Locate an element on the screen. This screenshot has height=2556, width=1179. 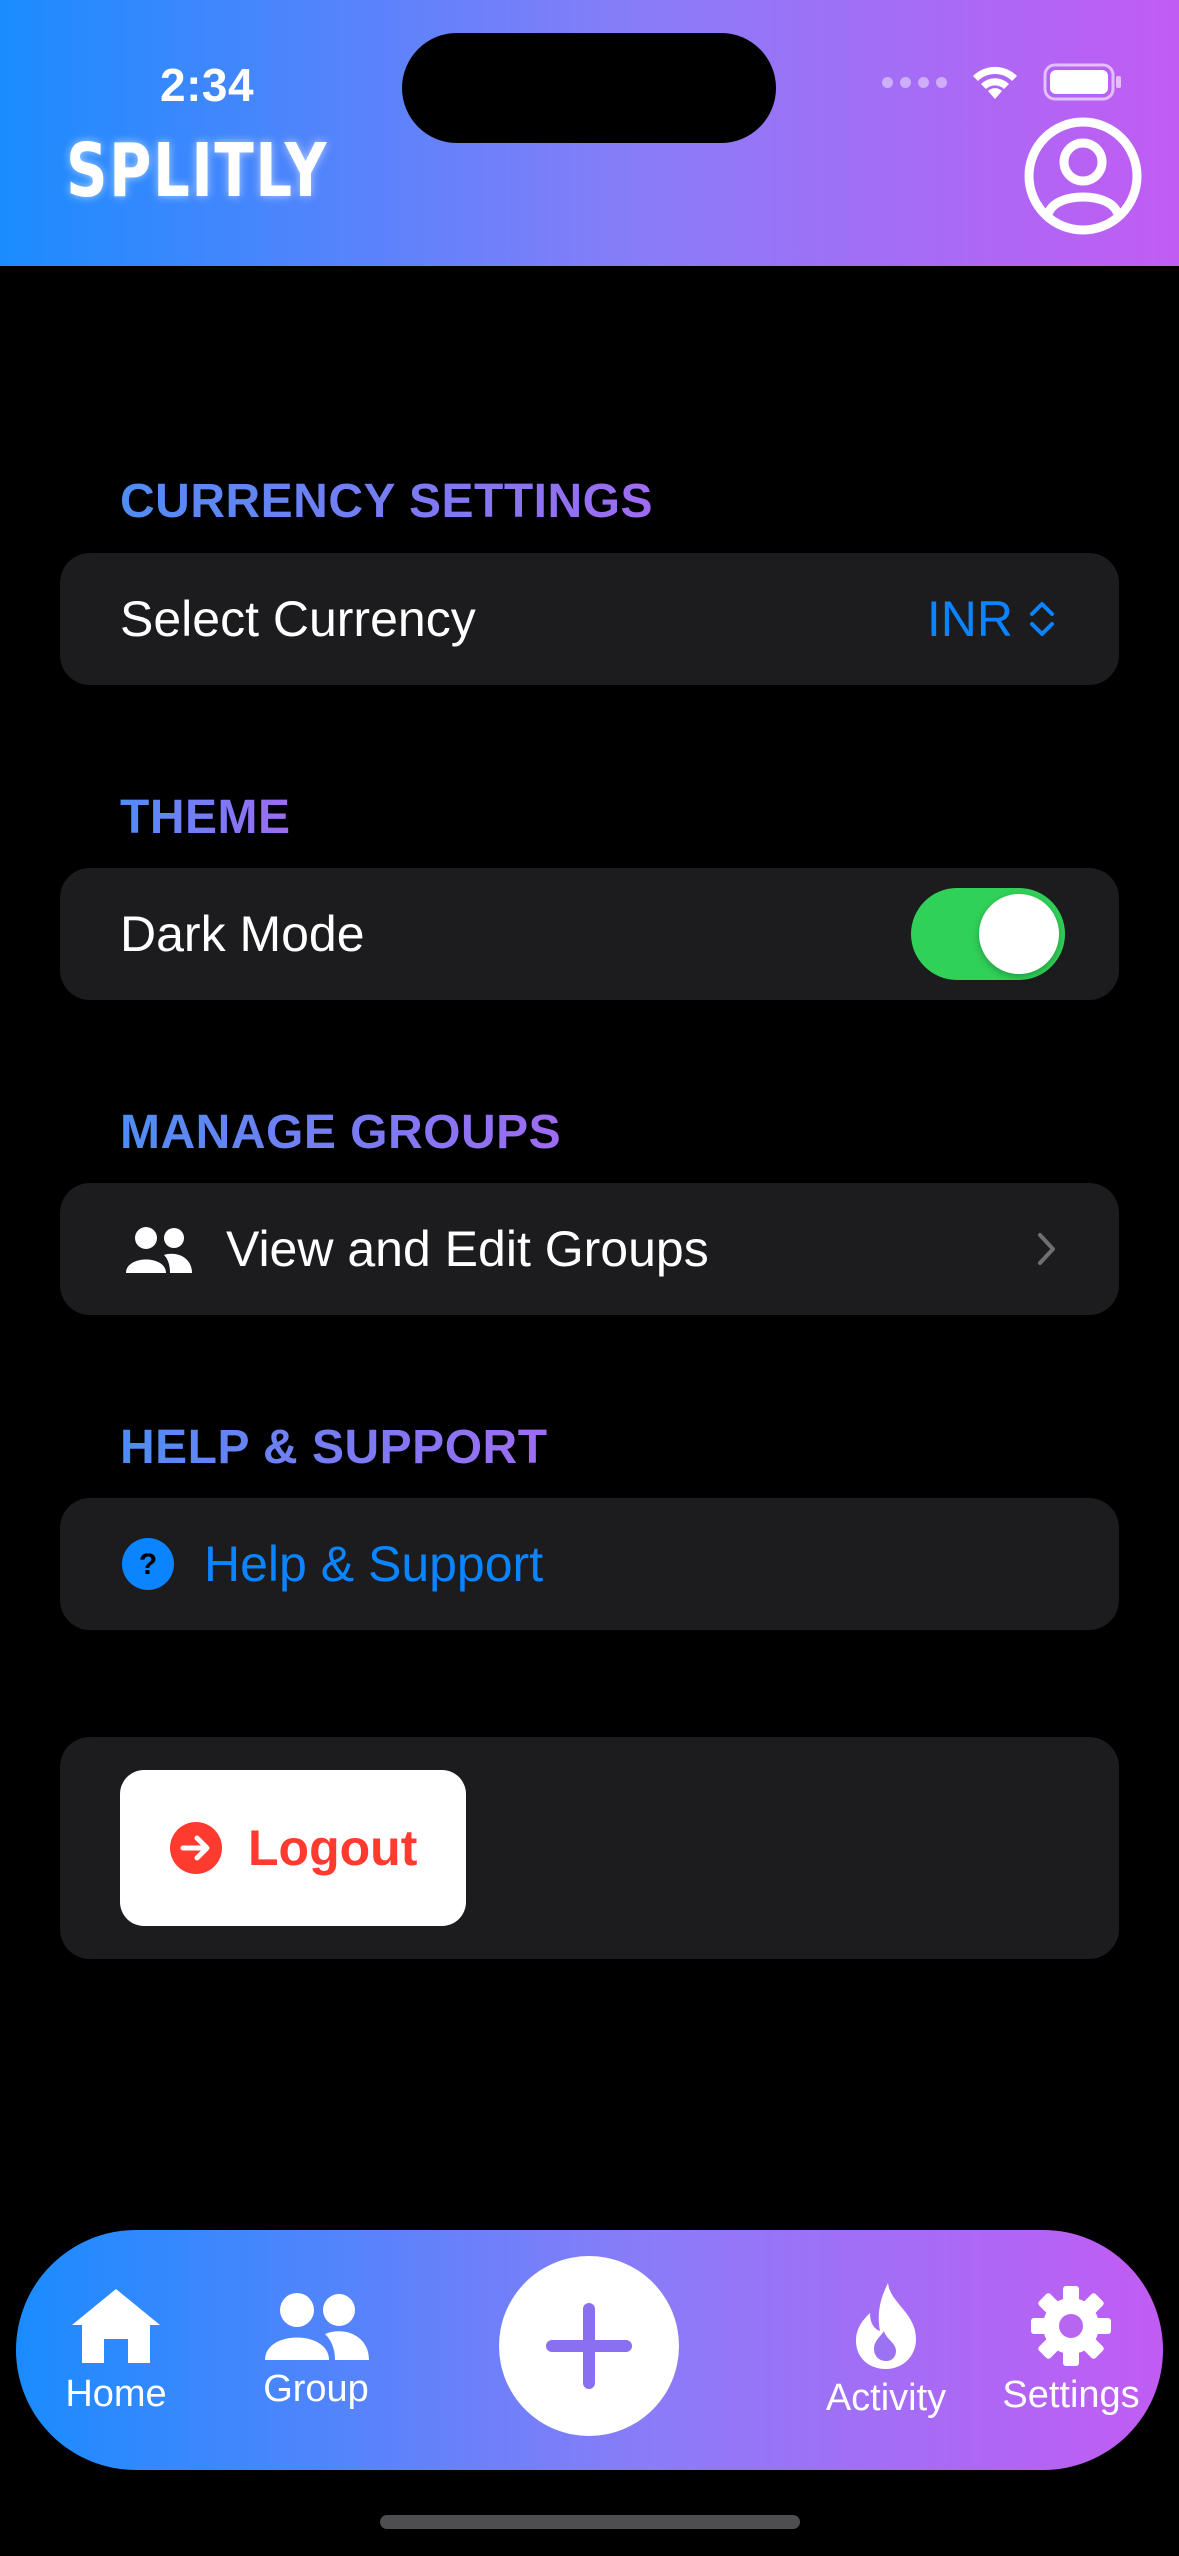
logout-label: Logout is located at coordinates (333, 1848).